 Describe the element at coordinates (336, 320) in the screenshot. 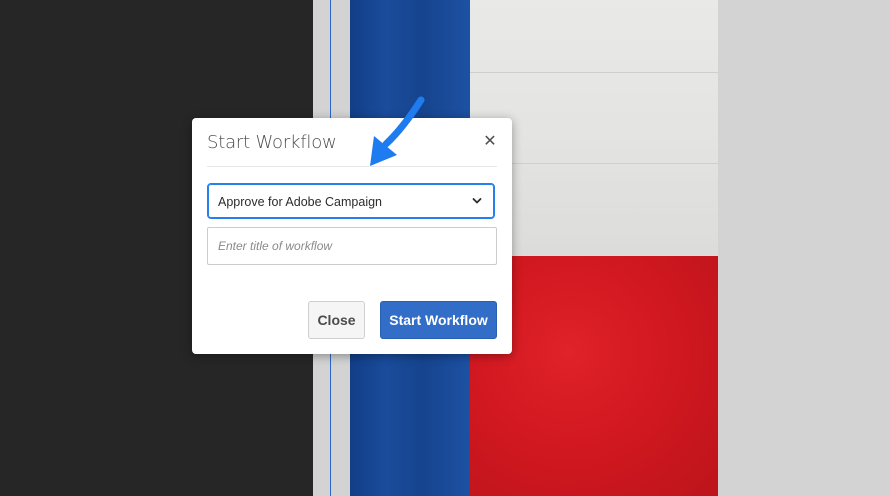

I see `close-button: Close` at that location.